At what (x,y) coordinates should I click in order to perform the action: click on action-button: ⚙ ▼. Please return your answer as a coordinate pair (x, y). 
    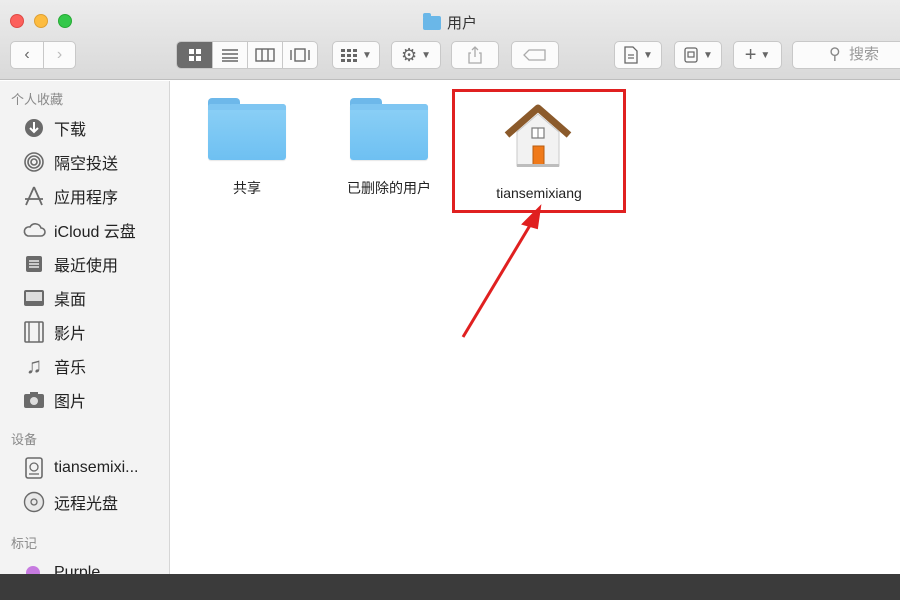
    Looking at the image, I should click on (416, 55).